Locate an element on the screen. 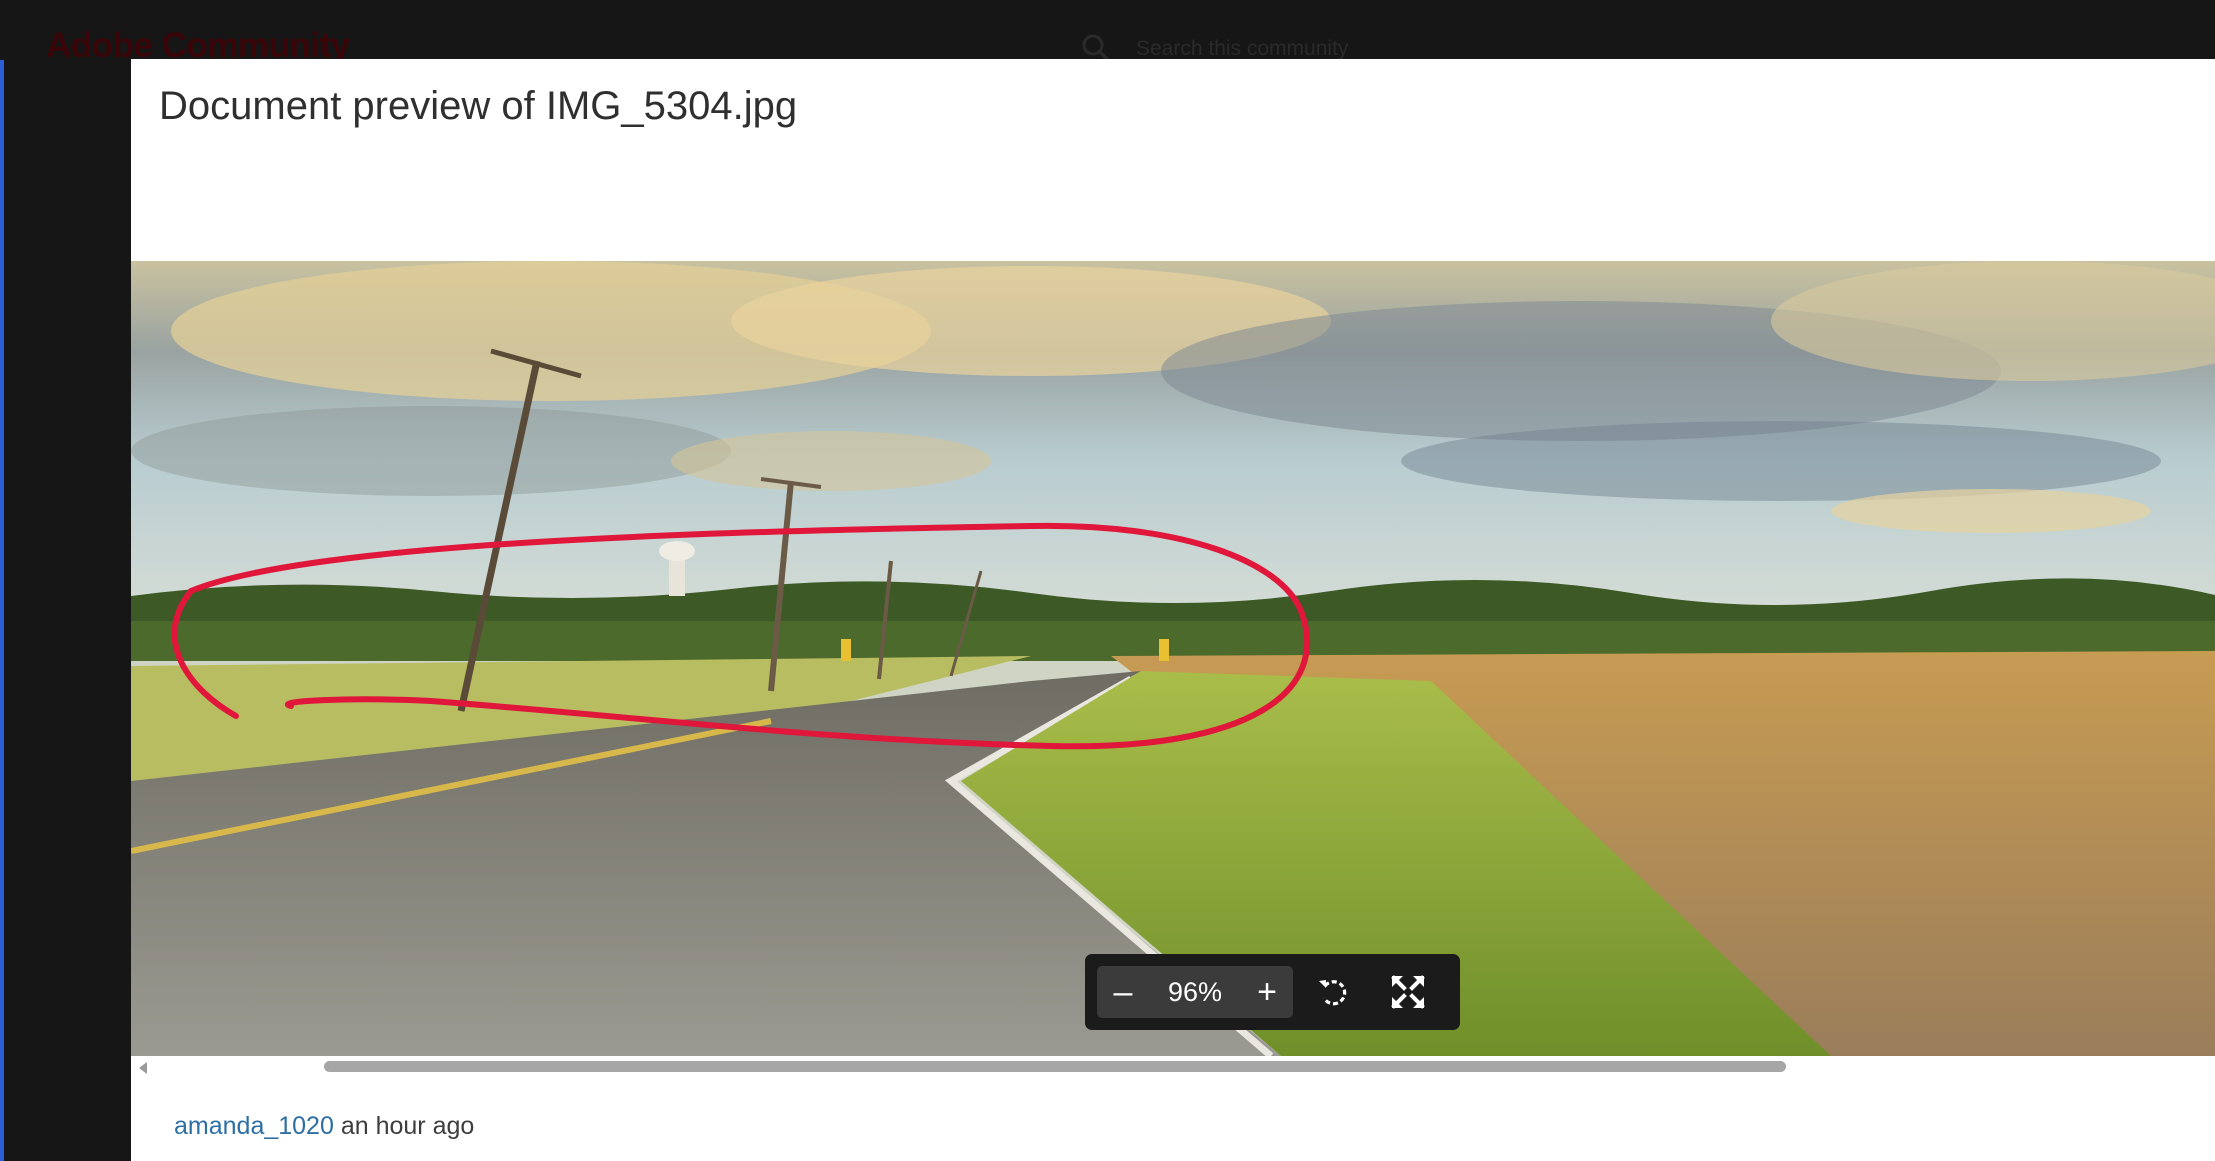 The height and width of the screenshot is (1161, 2215). zoom-out-button: – is located at coordinates (1123, 992).